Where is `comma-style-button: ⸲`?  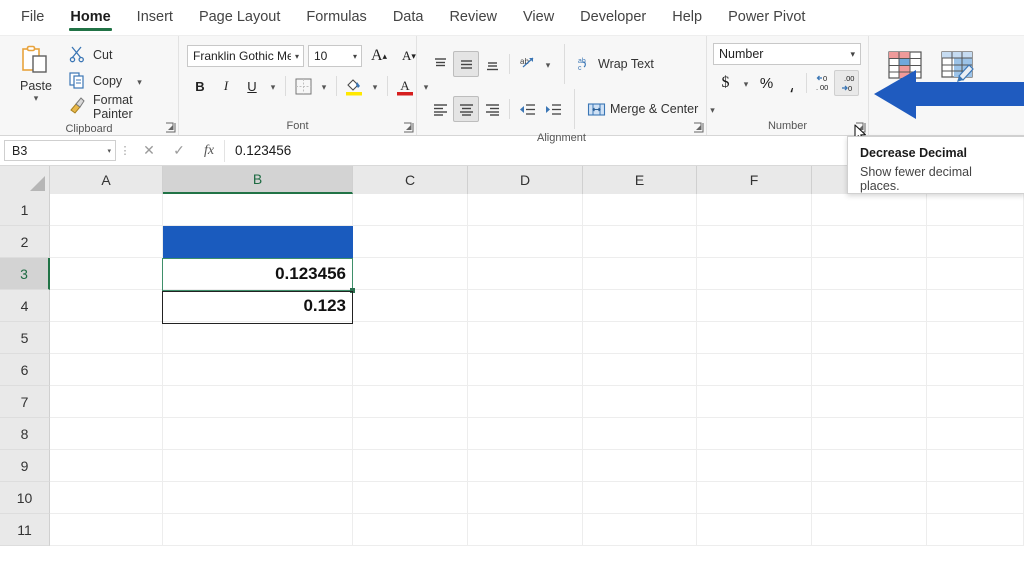
comma-style-button: ⸲ is located at coordinates (791, 83).